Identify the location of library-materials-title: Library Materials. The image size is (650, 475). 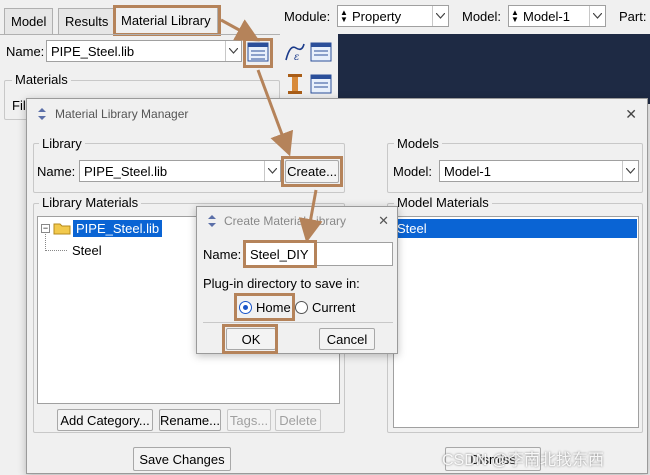
(90, 202).